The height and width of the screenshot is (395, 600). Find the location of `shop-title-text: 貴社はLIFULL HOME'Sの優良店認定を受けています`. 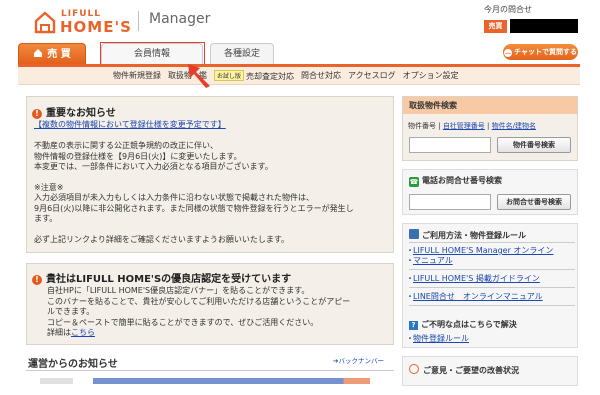

shop-title-text: 貴社はLIFULL HOME'Sの優良店認定を受けています is located at coordinates (169, 279).